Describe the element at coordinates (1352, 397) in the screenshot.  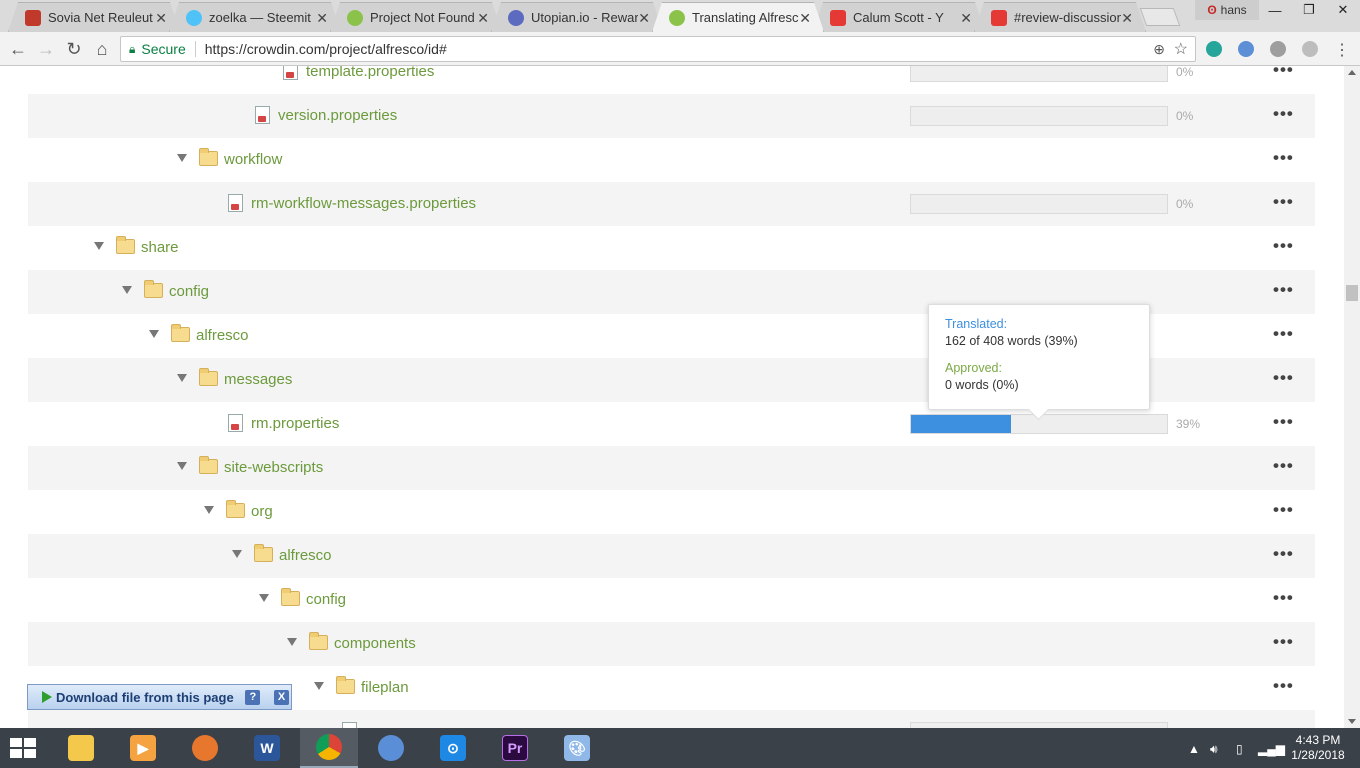
I see `vertical-scrollbar` at that location.